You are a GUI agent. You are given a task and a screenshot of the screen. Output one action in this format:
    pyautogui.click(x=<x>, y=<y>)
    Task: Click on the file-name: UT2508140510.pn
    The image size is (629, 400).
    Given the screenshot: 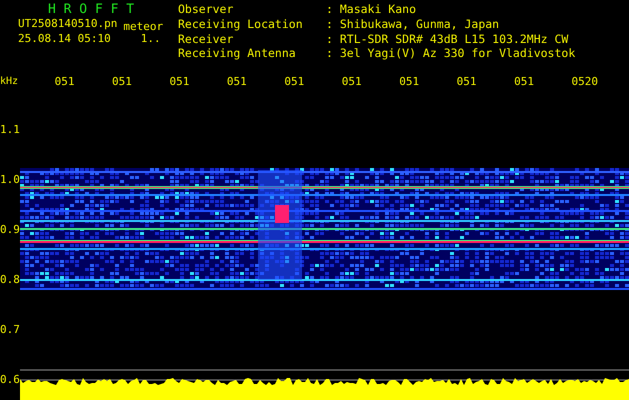 What is the action you would take?
    pyautogui.click(x=68, y=23)
    